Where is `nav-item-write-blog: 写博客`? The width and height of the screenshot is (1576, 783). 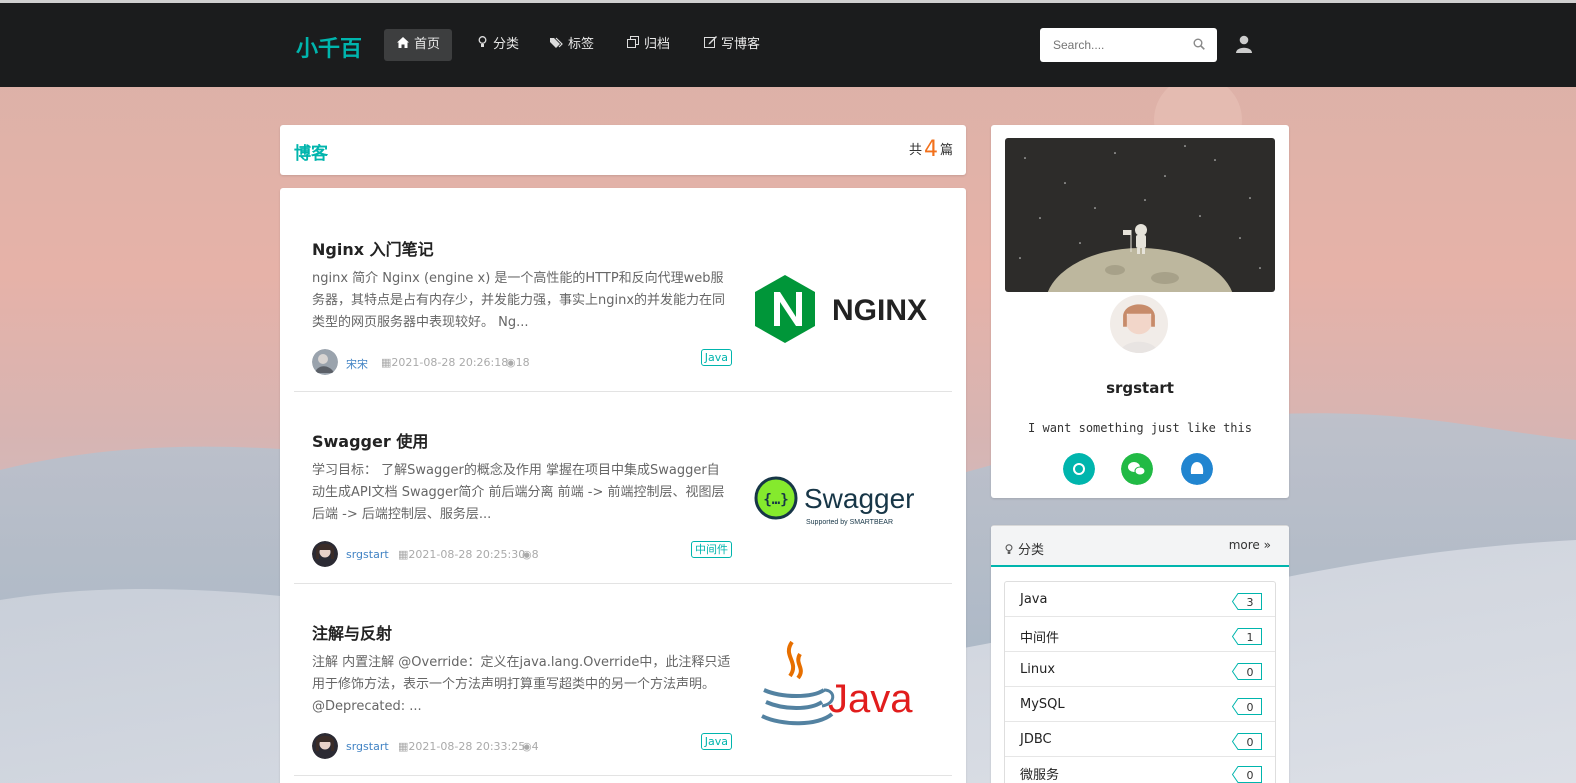 nav-item-write-blog: 写博客 is located at coordinates (731, 45).